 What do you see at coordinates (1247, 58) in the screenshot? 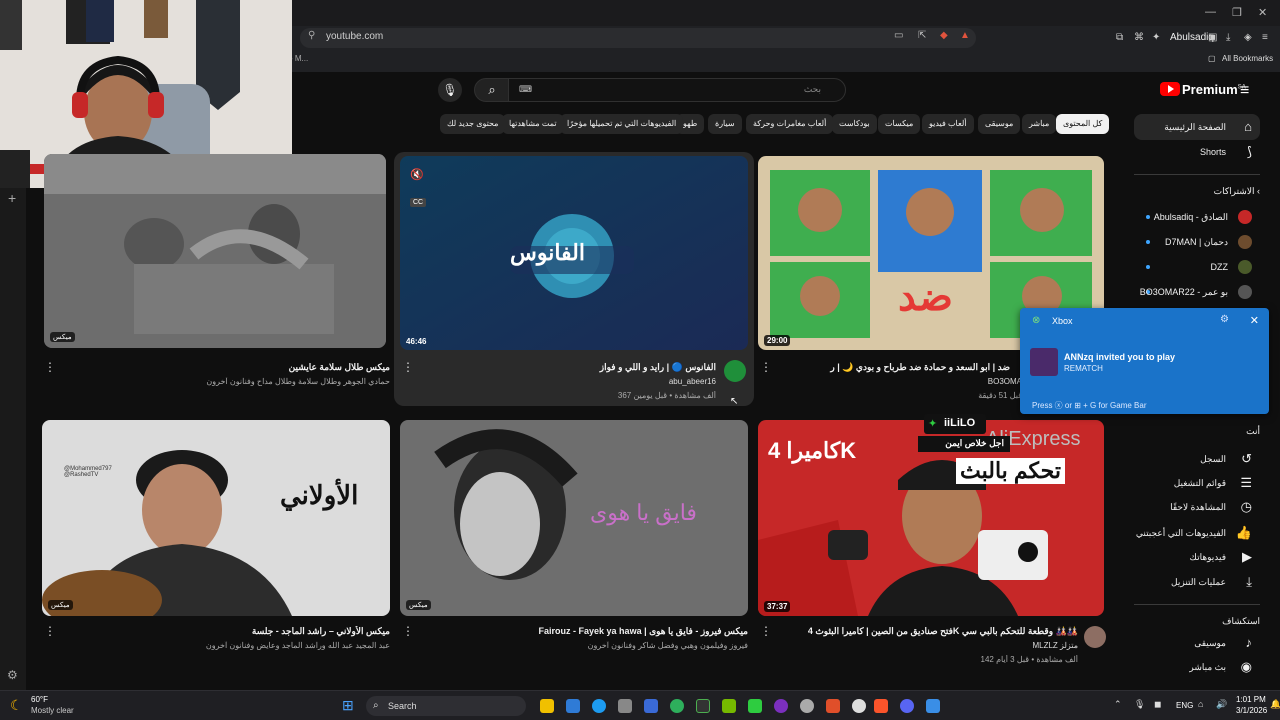
I see `all-bookmarks: All Bookmarks` at bounding box center [1247, 58].